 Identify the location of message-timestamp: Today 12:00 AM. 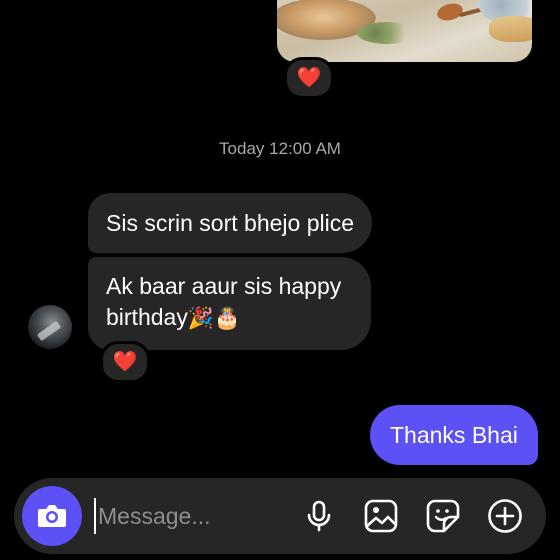
(280, 148).